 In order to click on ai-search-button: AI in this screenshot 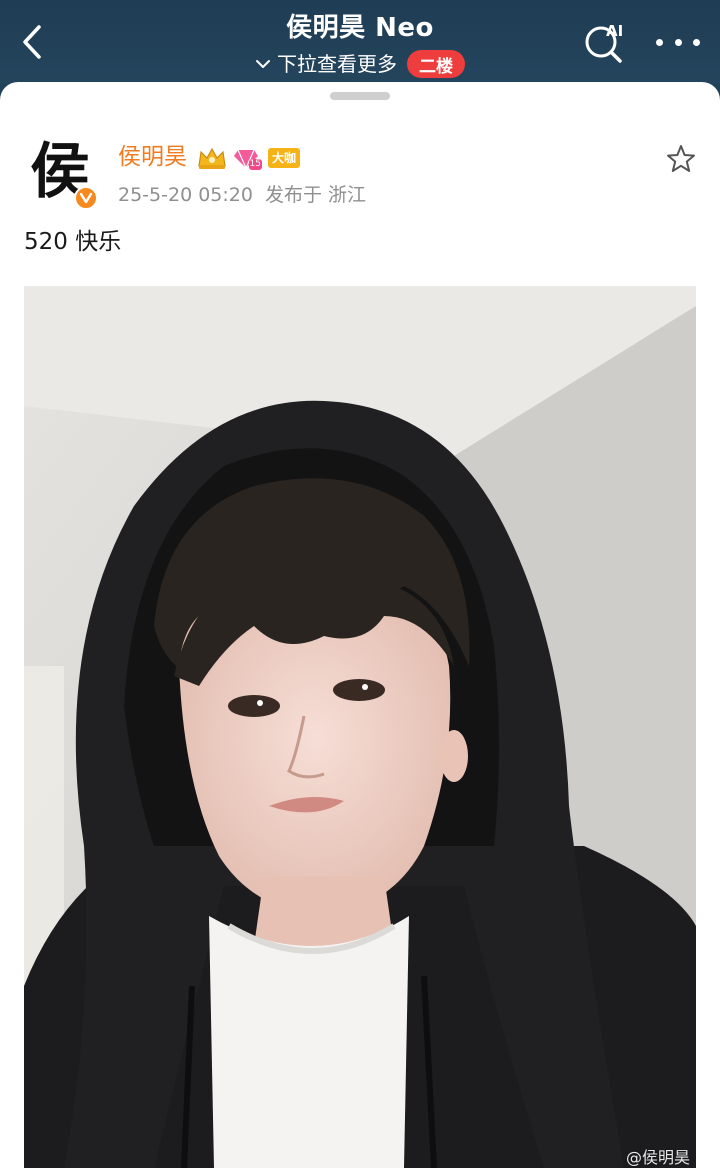, I will do `click(607, 43)`.